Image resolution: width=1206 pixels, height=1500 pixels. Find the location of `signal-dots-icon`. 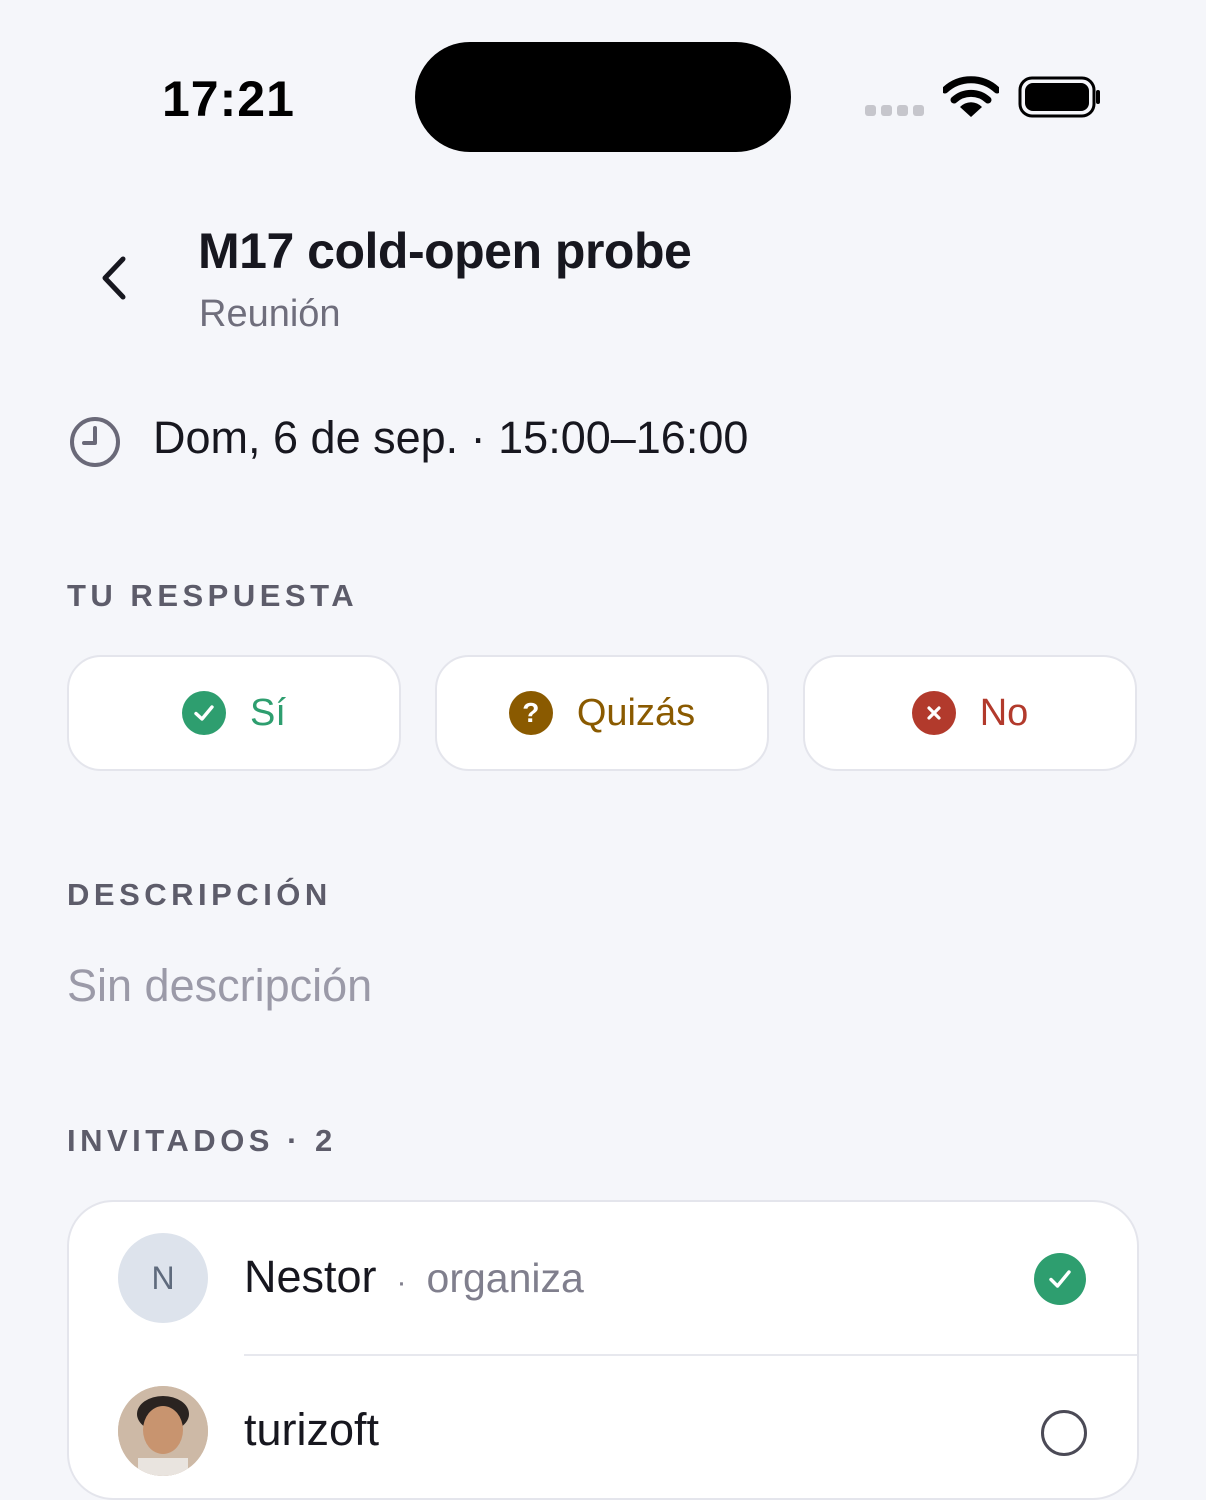

signal-dots-icon is located at coordinates (894, 110).